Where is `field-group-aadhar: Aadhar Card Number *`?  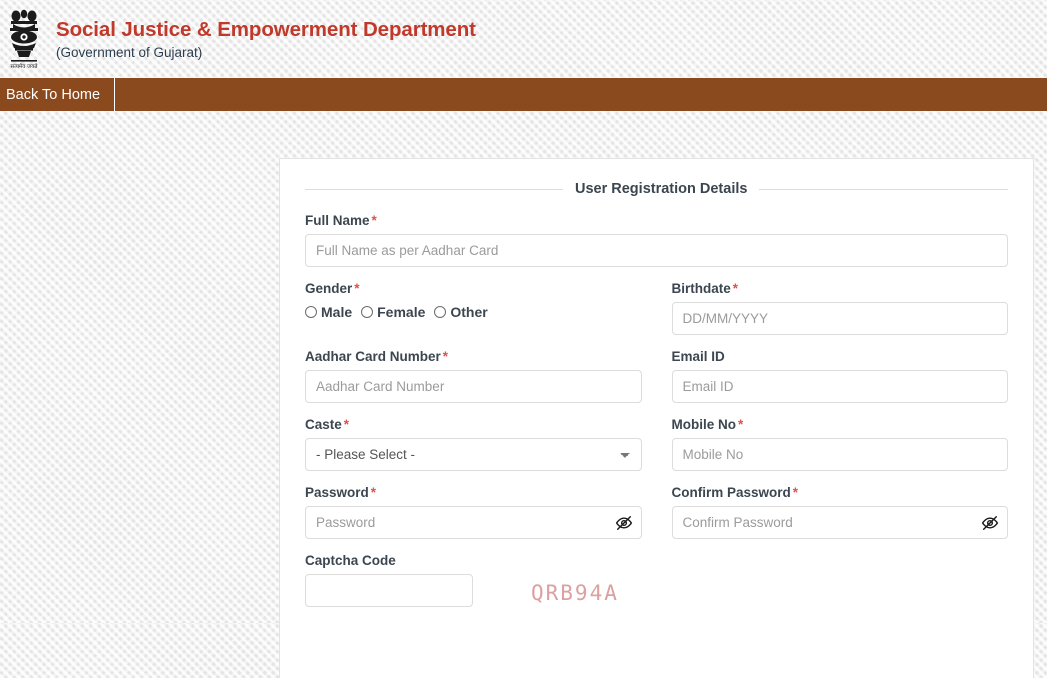 field-group-aadhar: Aadhar Card Number * is located at coordinates (473, 376).